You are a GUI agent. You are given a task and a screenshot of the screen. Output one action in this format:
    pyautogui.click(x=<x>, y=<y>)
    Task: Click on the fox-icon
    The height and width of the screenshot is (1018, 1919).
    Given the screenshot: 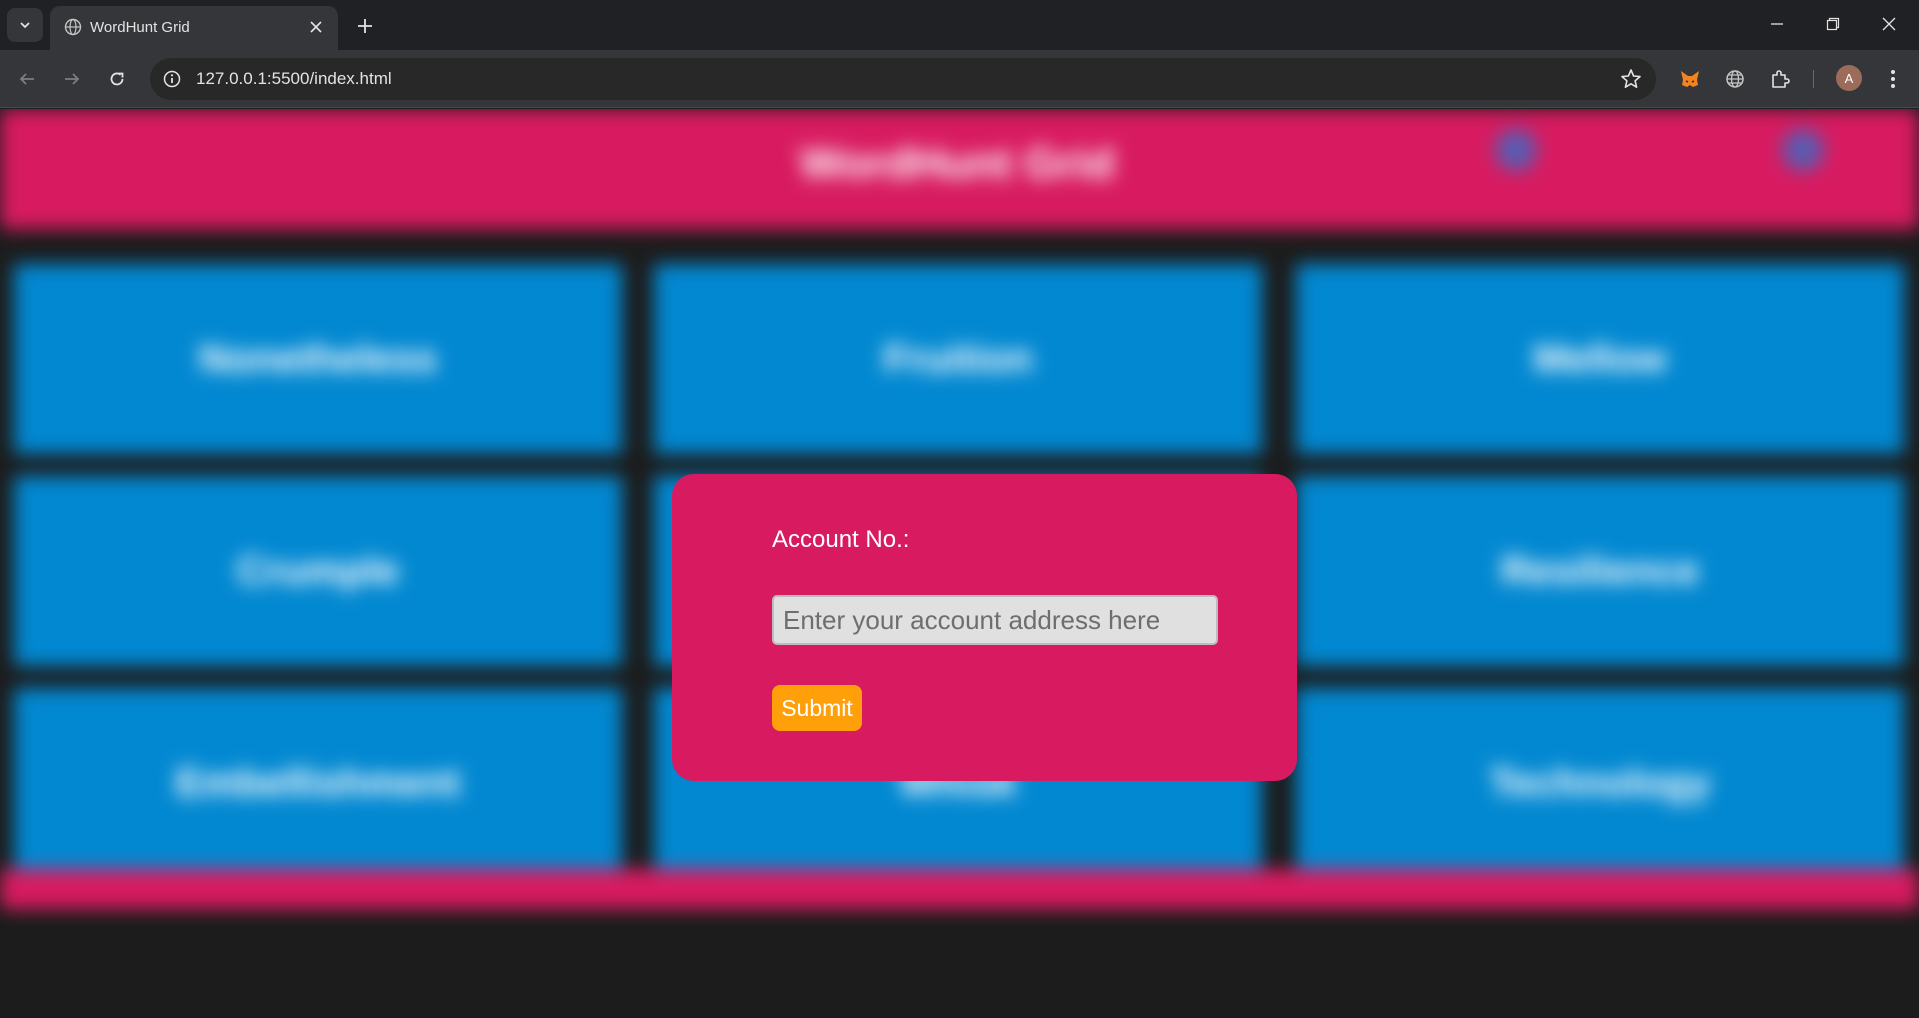 What is the action you would take?
    pyautogui.click(x=1690, y=79)
    